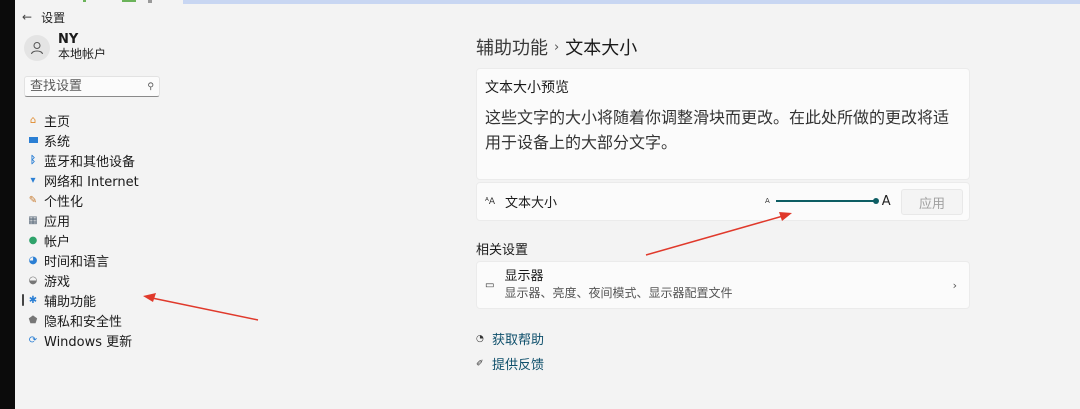  Describe the element at coordinates (480, 363) in the screenshot. I see `feedback-icon: ✐` at that location.